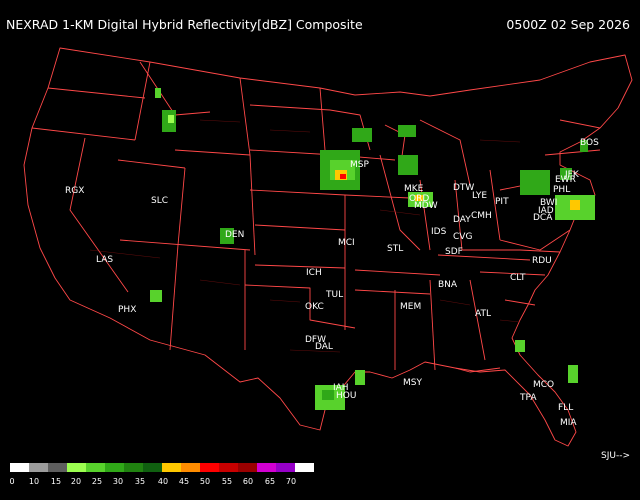  I want to click on station-label: SLC, so click(159, 201).